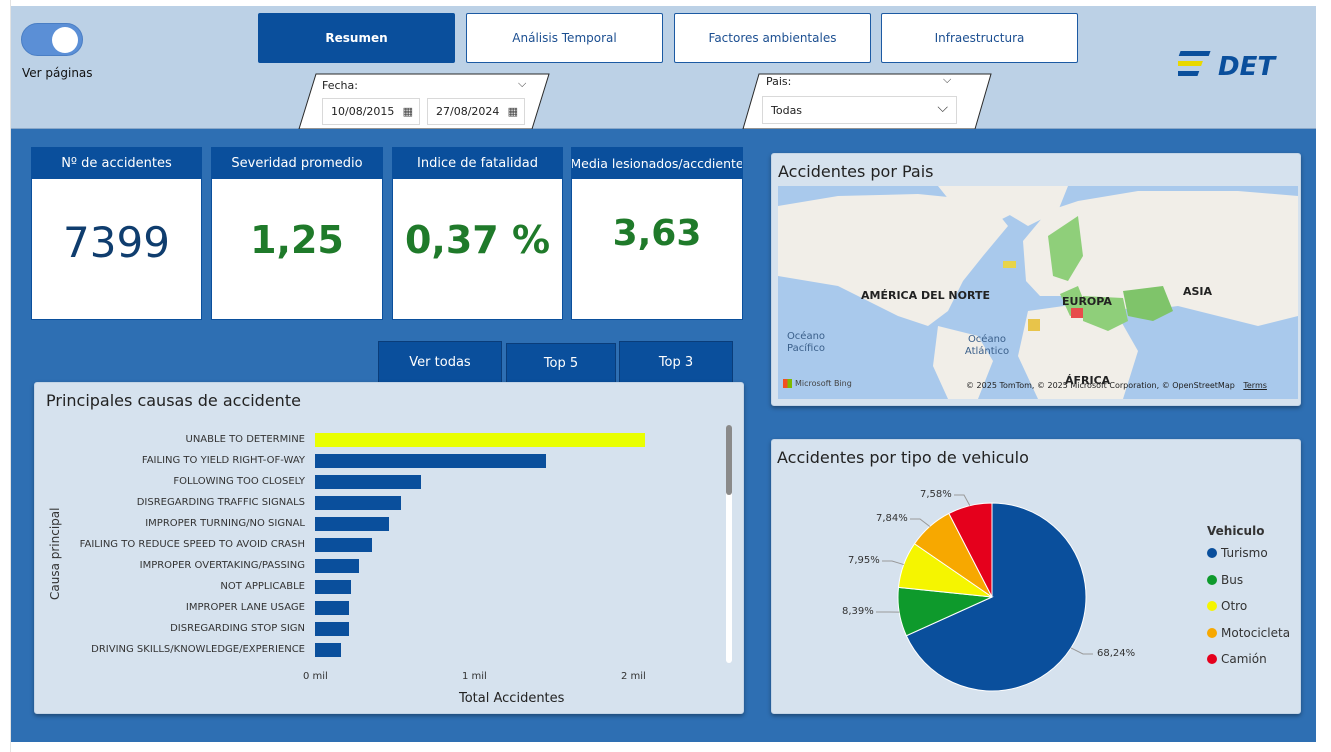 This screenshot has width=1331, height=752. Describe the element at coordinates (987, 345) in the screenshot. I see `map-label-atlantic: Océano Atlántico` at that location.